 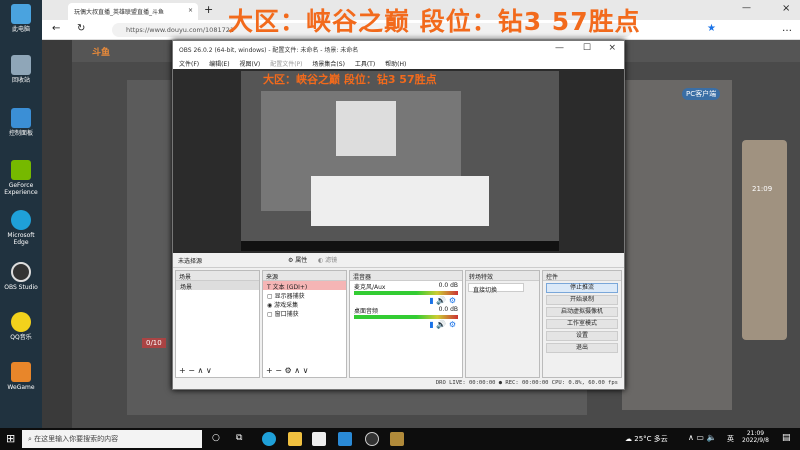 I want to click on controls-dock: 控件 停止推流 开始录制 启动虚拟摄像机 工作室模式 设置 退出, so click(x=582, y=324).